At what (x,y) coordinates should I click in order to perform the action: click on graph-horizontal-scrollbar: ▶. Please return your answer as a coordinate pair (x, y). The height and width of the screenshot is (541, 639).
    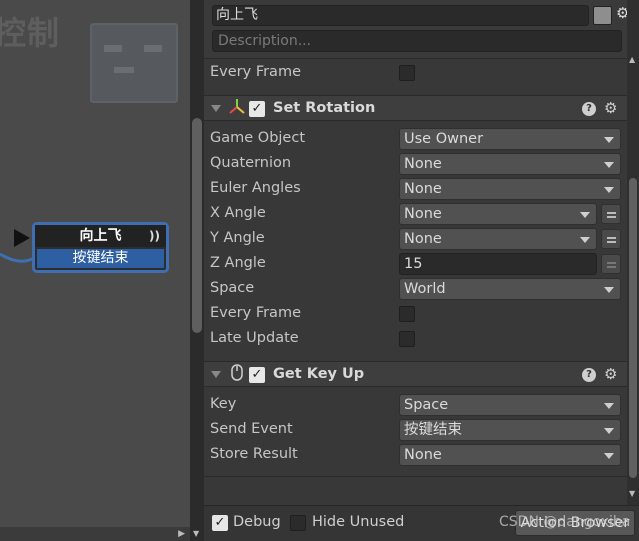
    Looking at the image, I should click on (95, 534).